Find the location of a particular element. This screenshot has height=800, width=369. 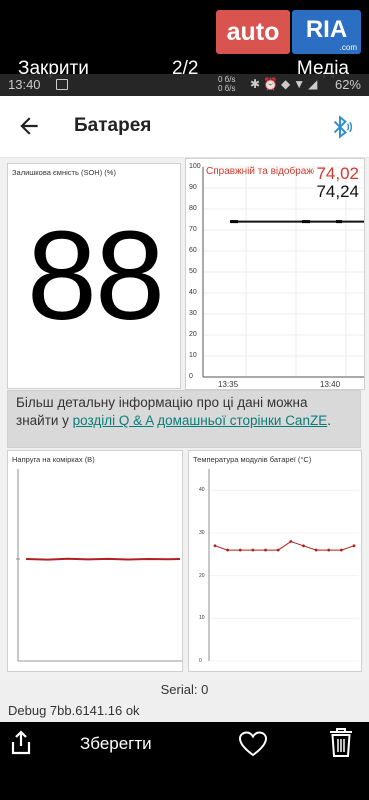

real-chart-title: Справжній та відображений is located at coordinates (260, 171).